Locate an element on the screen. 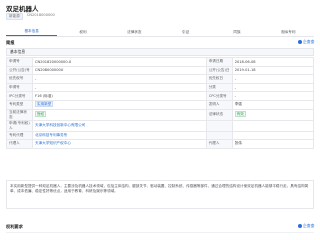  patent-code: CN2018000000 is located at coordinates (40, 15).